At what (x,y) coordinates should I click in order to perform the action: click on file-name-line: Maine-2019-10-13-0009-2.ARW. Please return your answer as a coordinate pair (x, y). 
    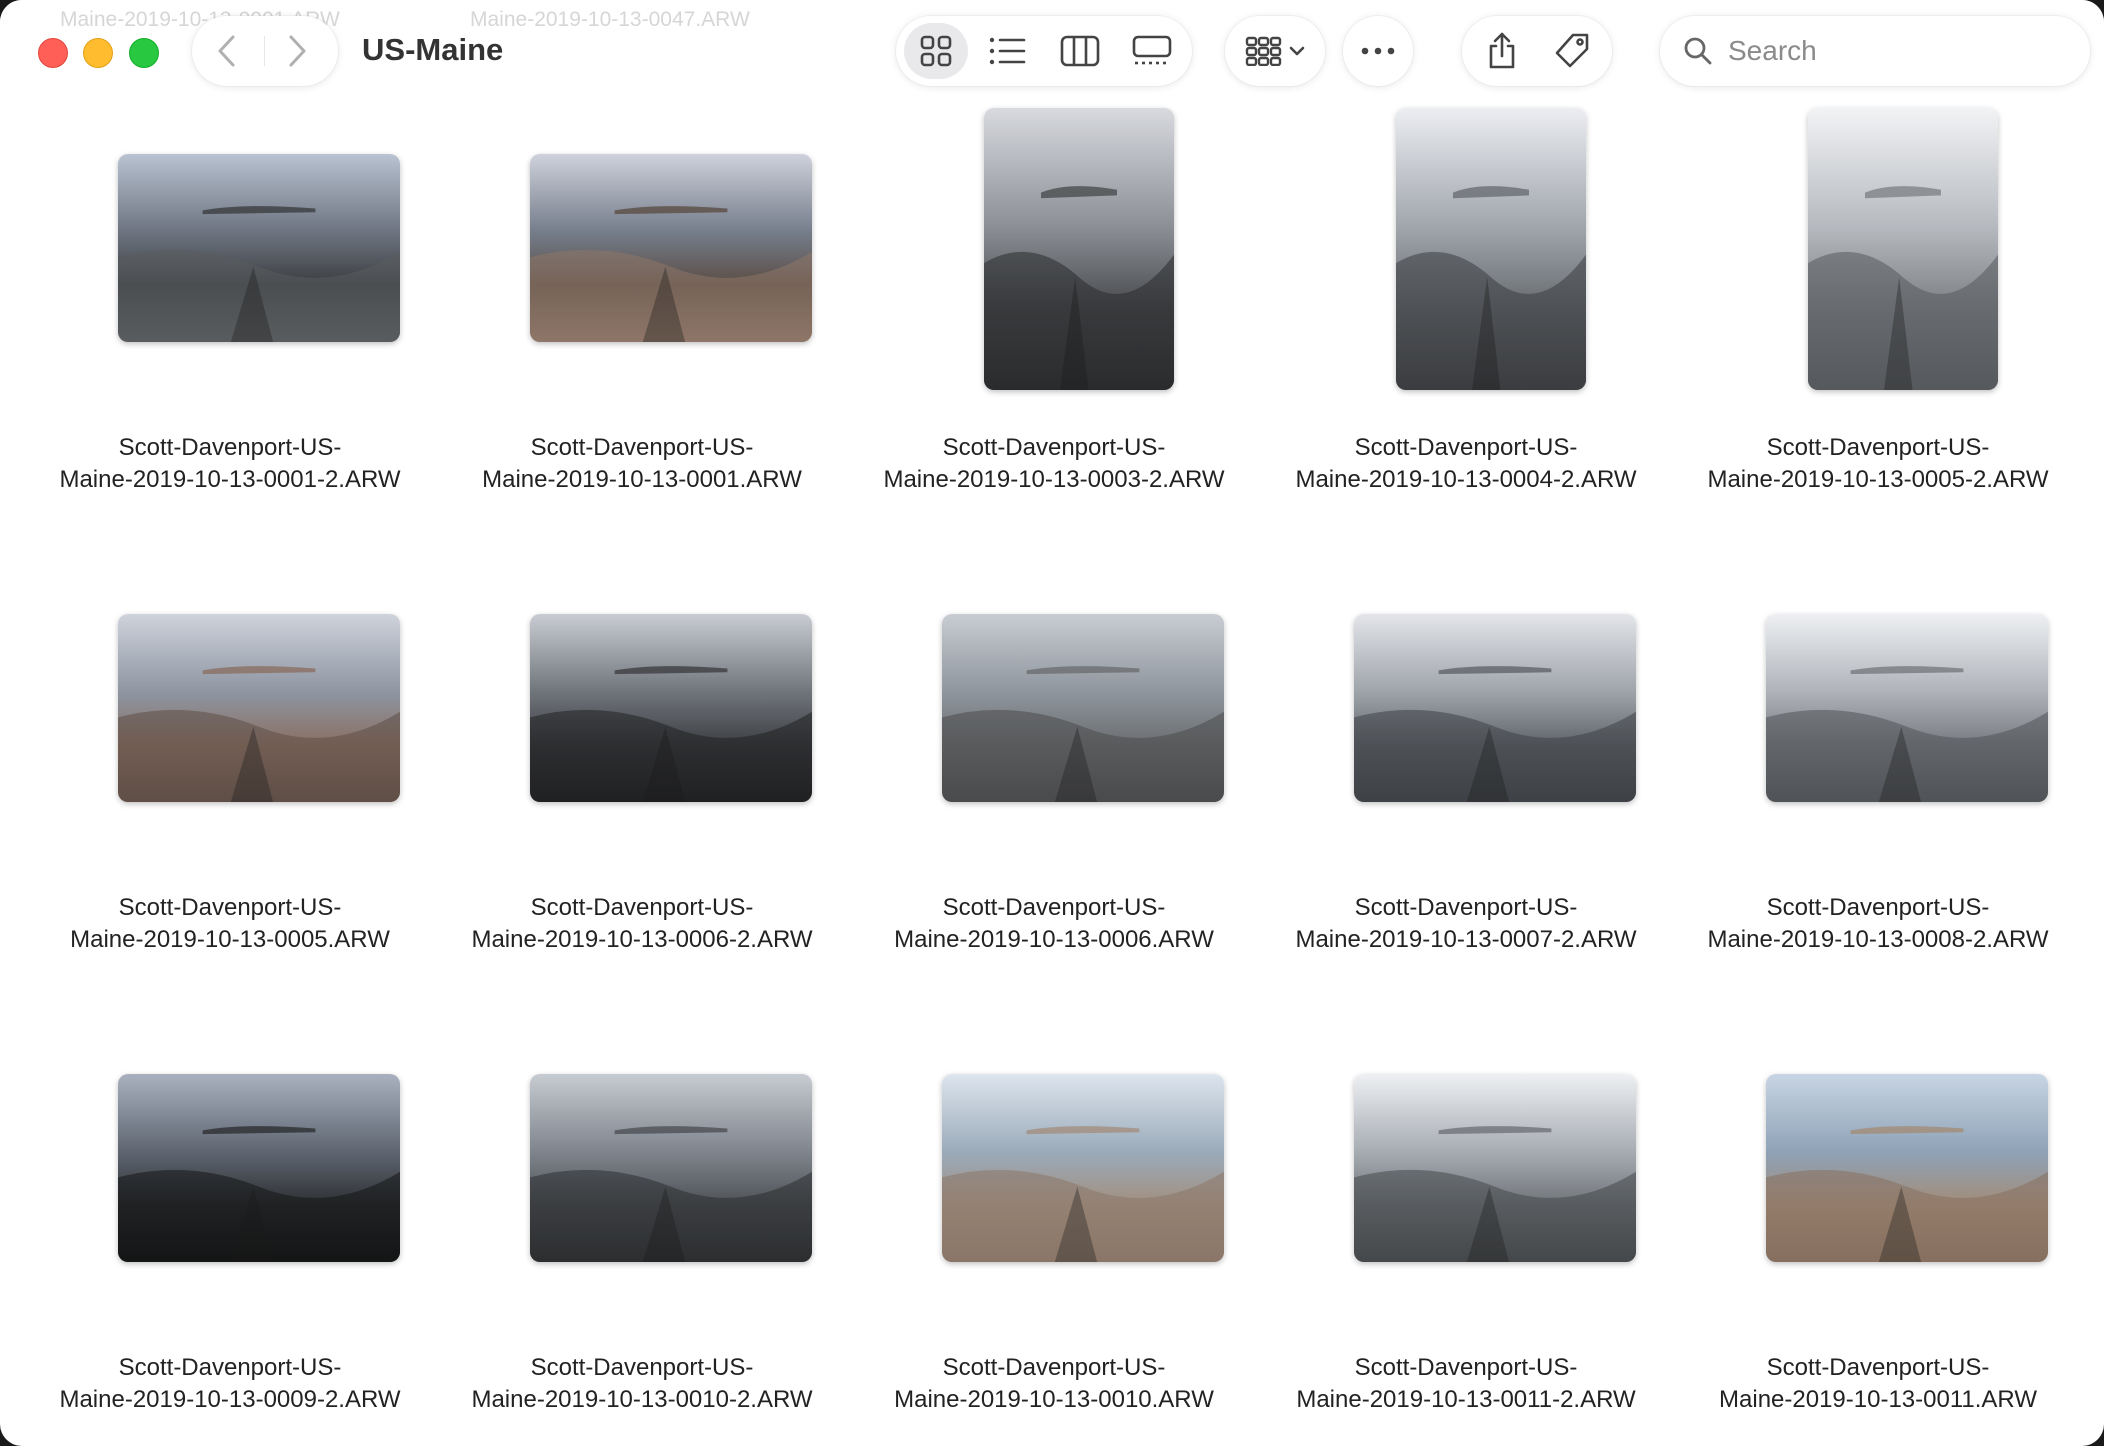
    Looking at the image, I should click on (230, 1399).